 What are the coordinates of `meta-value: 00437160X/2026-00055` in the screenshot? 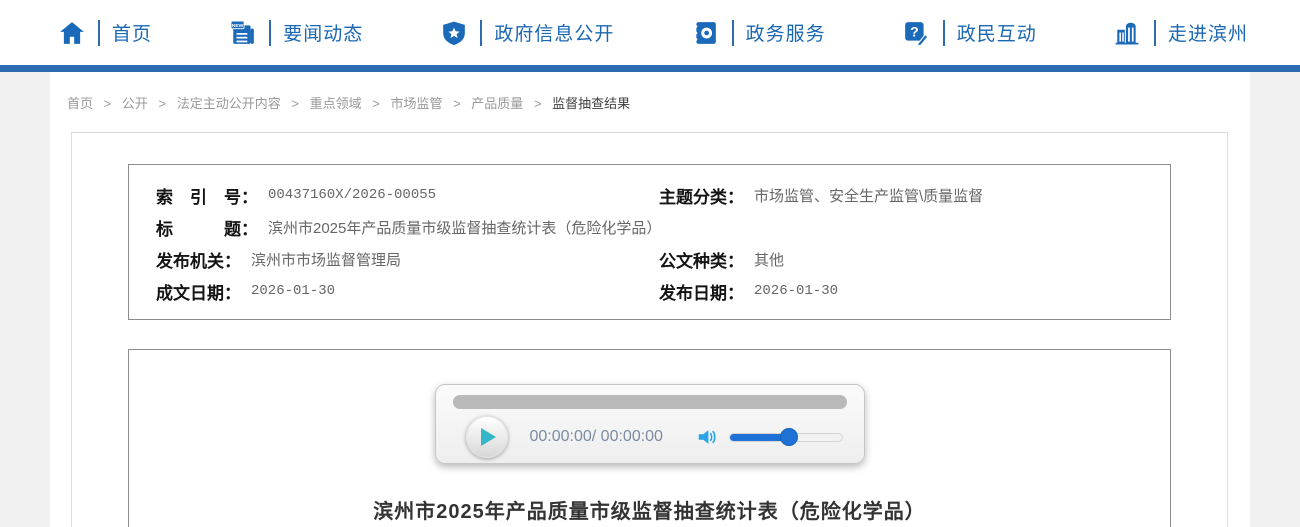 It's located at (352, 195).